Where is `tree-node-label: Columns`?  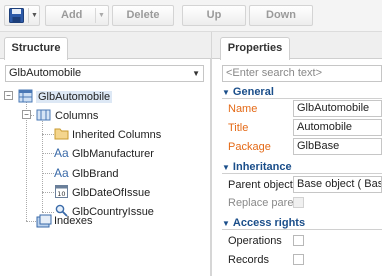 tree-node-label: Columns is located at coordinates (77, 116).